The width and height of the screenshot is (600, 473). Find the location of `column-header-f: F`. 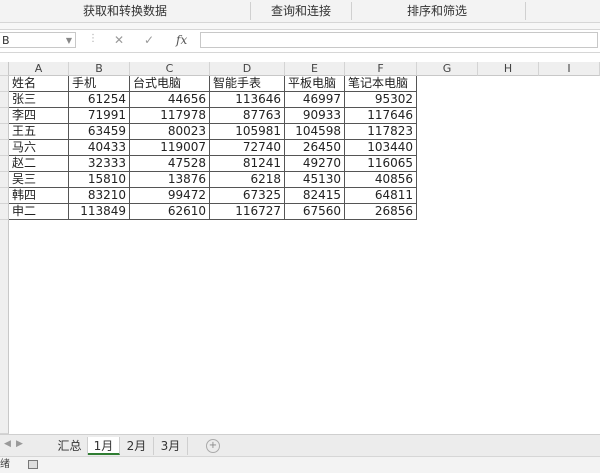

column-header-f: F is located at coordinates (381, 69).